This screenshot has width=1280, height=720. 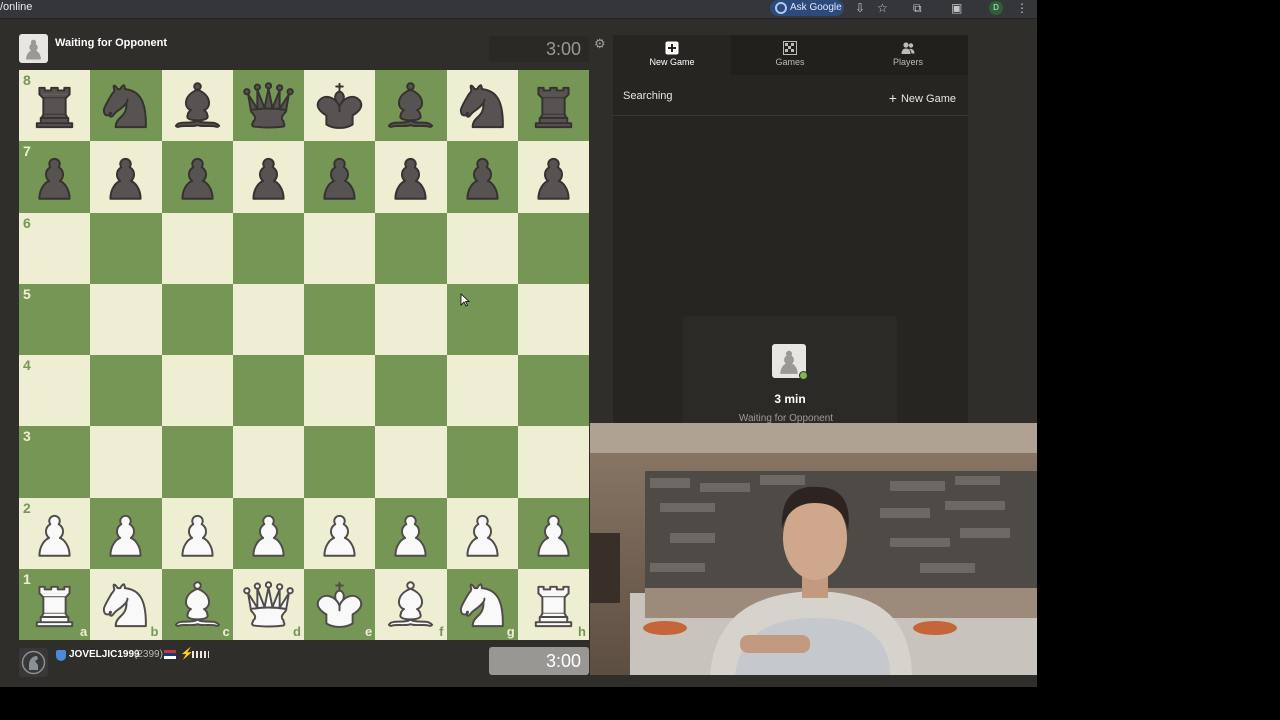 I want to click on browser-menu-icon: ⋮, so click(x=1022, y=8).